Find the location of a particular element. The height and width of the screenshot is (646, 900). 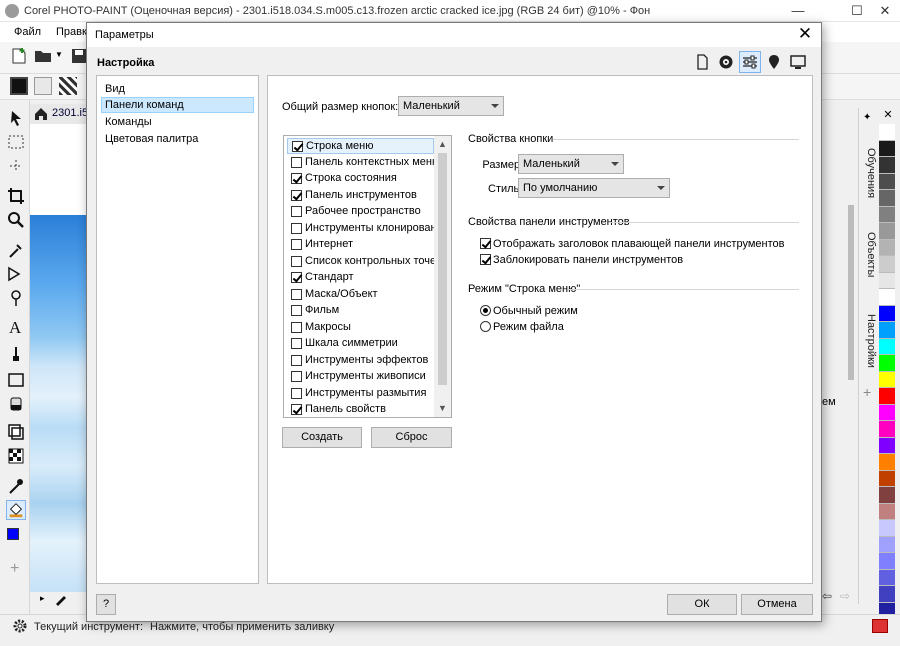

mode-pattern-icon is located at coordinates (68, 86).